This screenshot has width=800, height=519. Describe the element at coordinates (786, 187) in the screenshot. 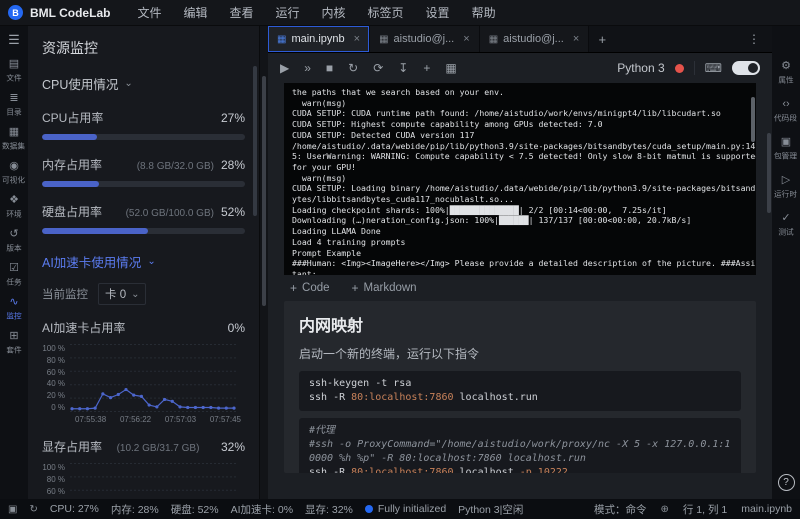

I see `sidebar-item-runtime: ▷ 运行时` at that location.